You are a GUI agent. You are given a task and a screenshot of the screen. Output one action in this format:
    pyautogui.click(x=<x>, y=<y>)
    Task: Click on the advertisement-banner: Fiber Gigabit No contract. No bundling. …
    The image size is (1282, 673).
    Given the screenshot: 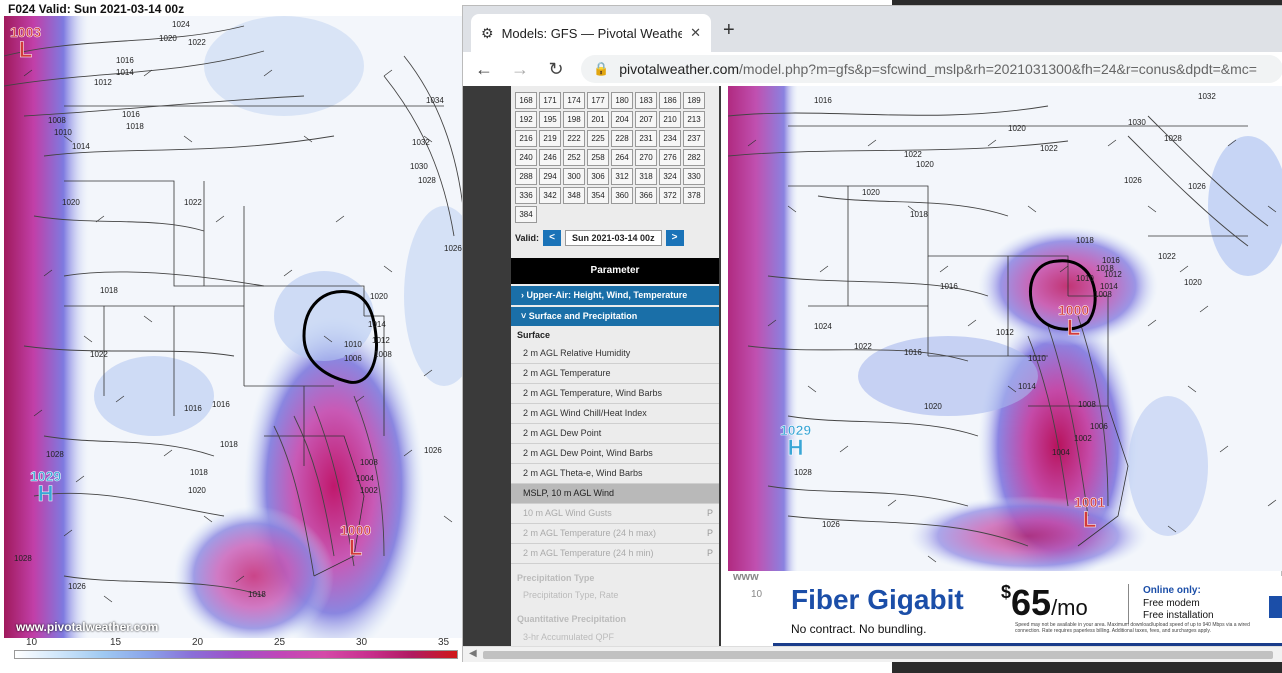 What is the action you would take?
    pyautogui.click(x=1027, y=611)
    